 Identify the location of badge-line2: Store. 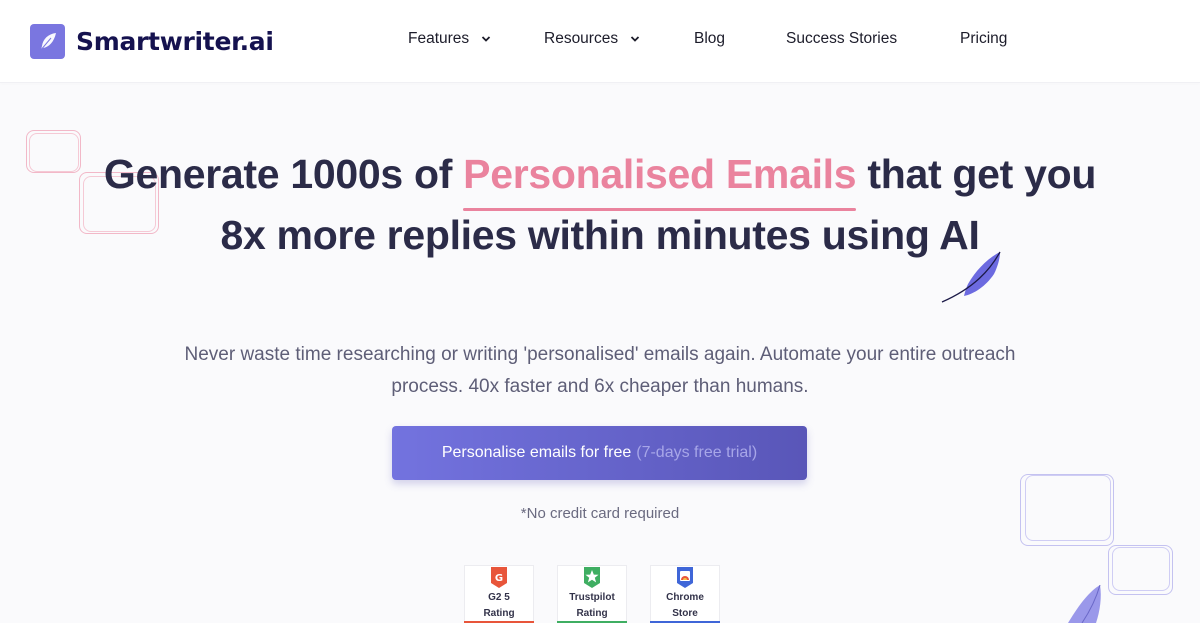
(685, 613).